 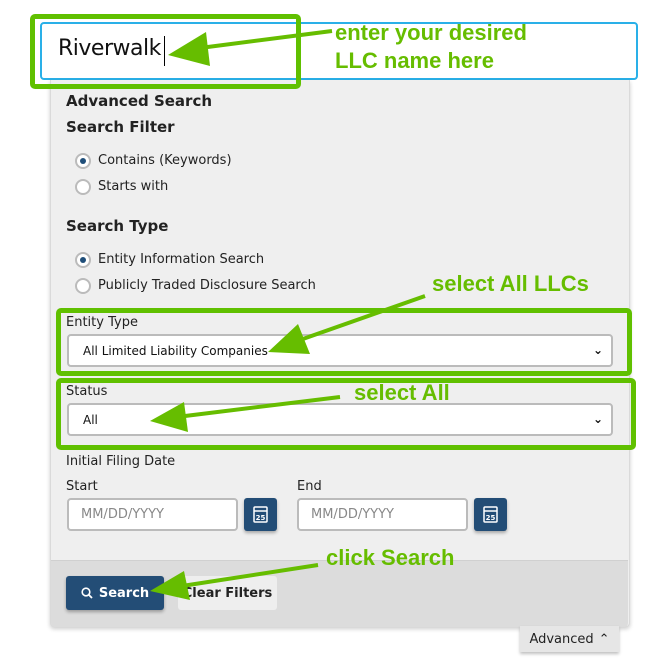 I want to click on arrow-to-search-button, so click(x=234, y=581).